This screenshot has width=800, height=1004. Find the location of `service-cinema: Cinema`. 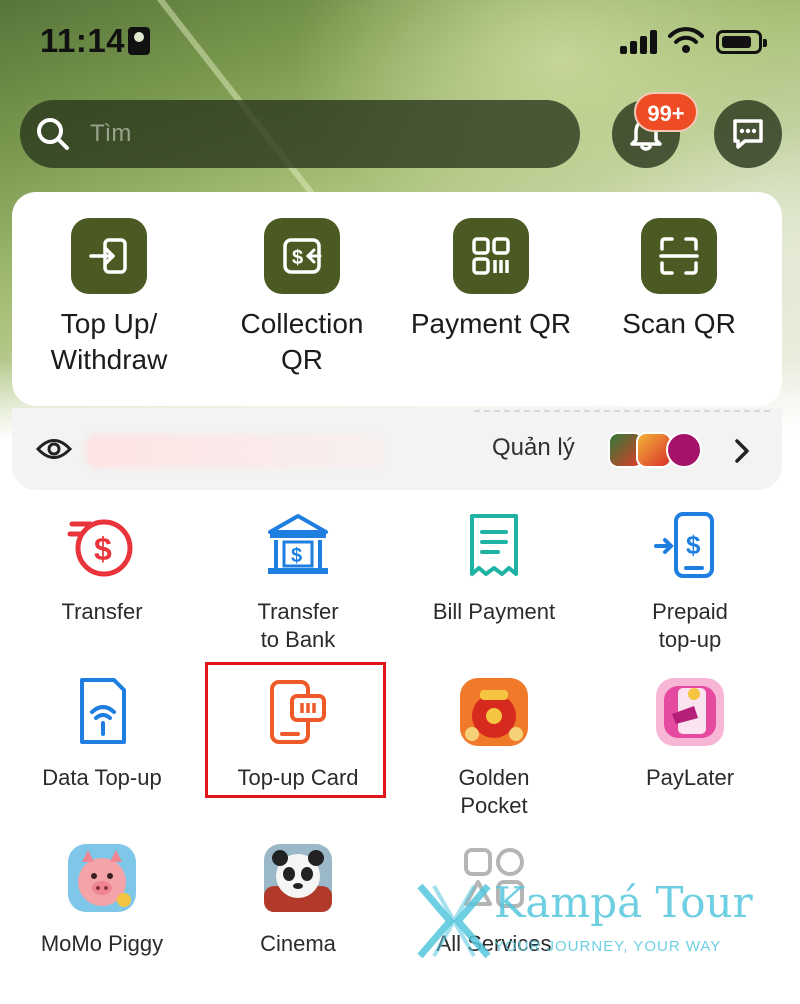

service-cinema: Cinema is located at coordinates (298, 900).